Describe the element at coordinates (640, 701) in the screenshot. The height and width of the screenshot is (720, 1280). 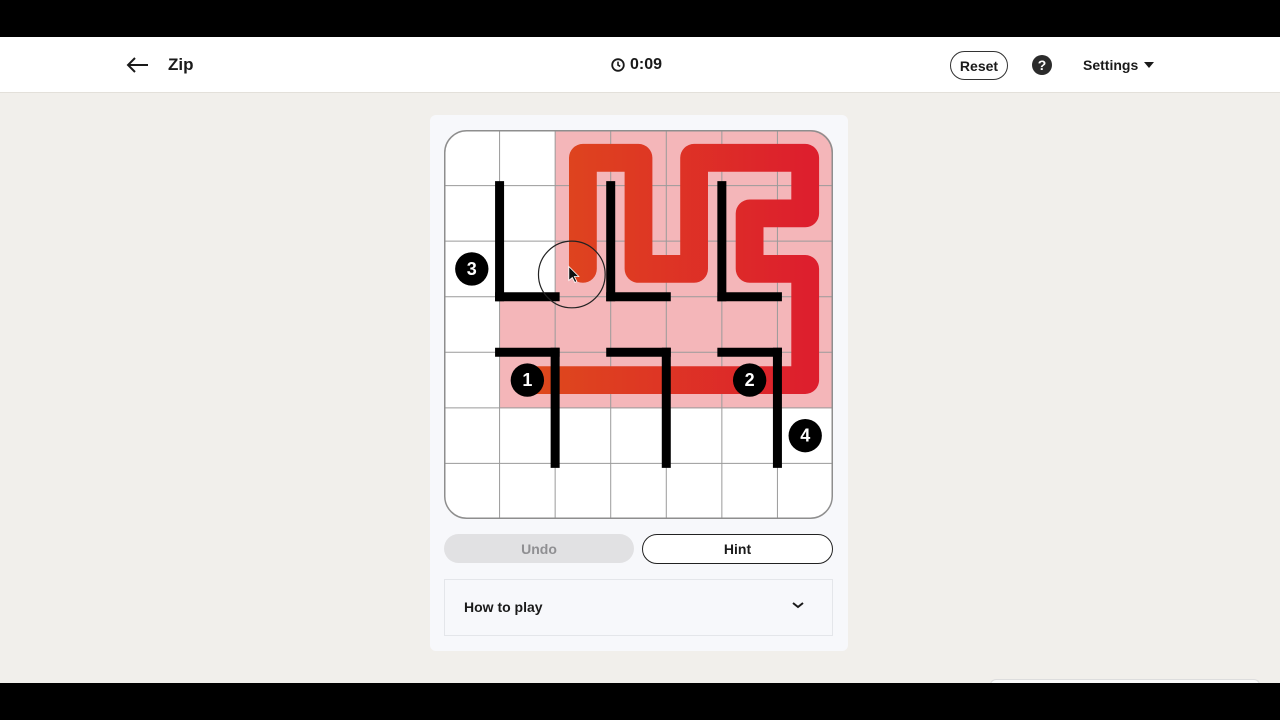
I see `letterbox-bottom` at that location.